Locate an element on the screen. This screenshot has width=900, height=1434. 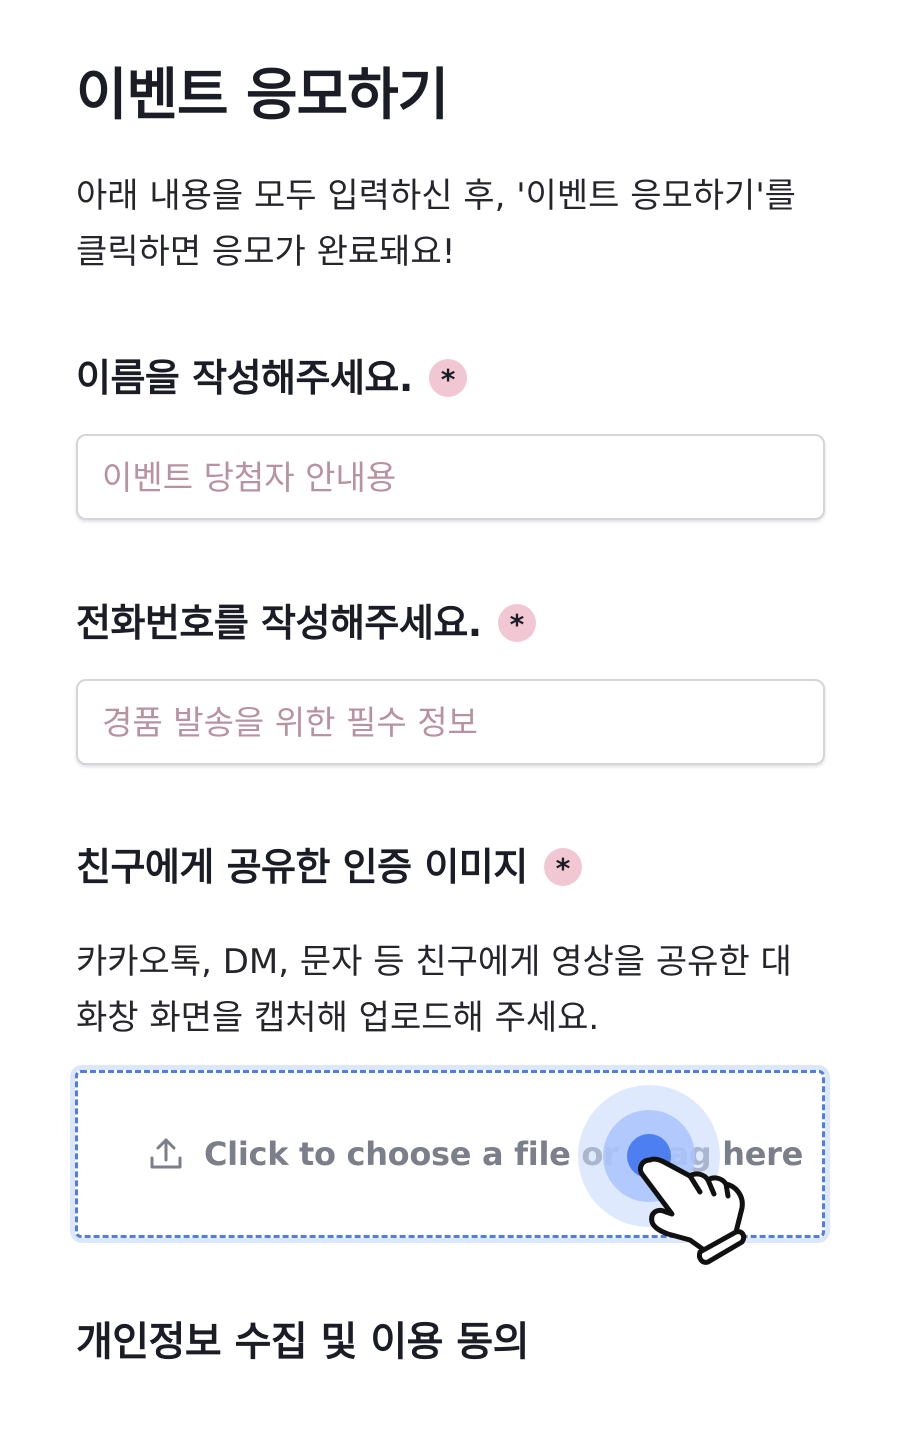
phone-field-label: 전화번호를 작성해주세요. * is located at coordinates (306, 623).